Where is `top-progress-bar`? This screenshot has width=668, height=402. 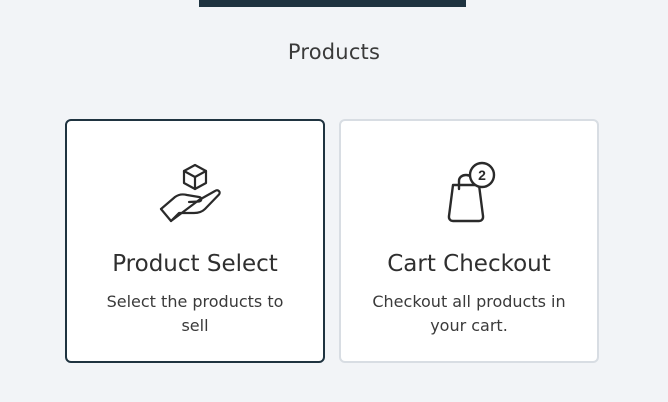
top-progress-bar is located at coordinates (332, 3).